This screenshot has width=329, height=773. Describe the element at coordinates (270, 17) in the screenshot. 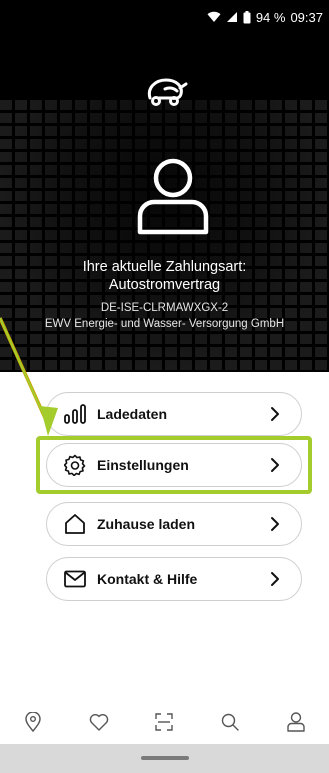

I see `battery-level: 94 %` at that location.